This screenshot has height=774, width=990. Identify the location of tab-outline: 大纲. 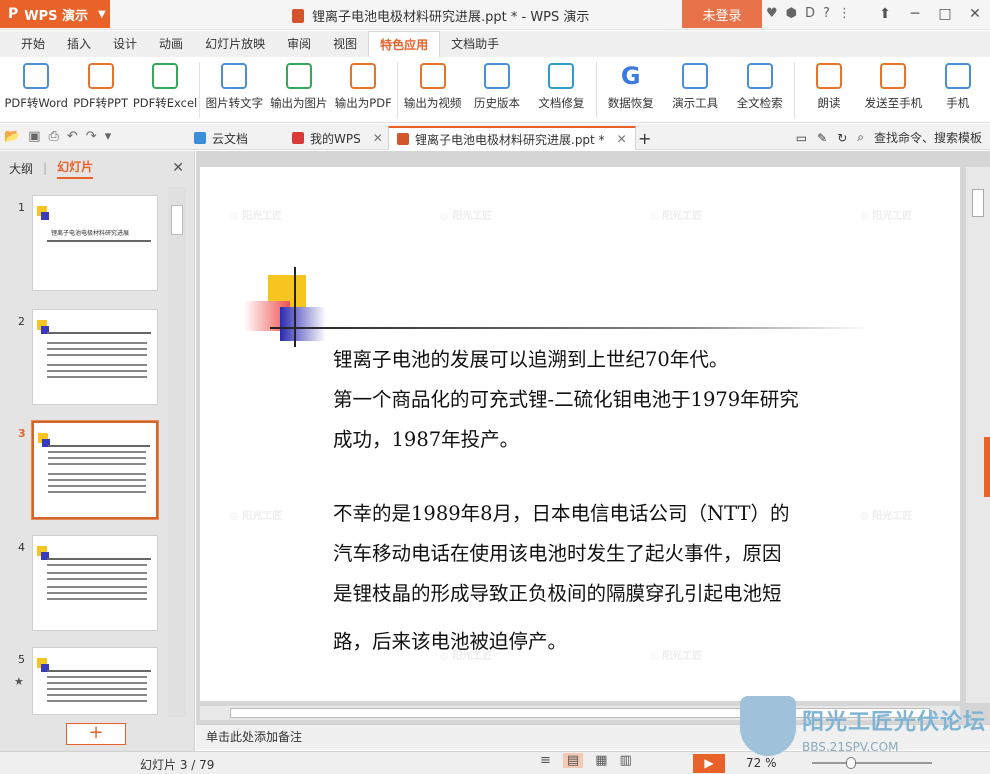
(21, 168).